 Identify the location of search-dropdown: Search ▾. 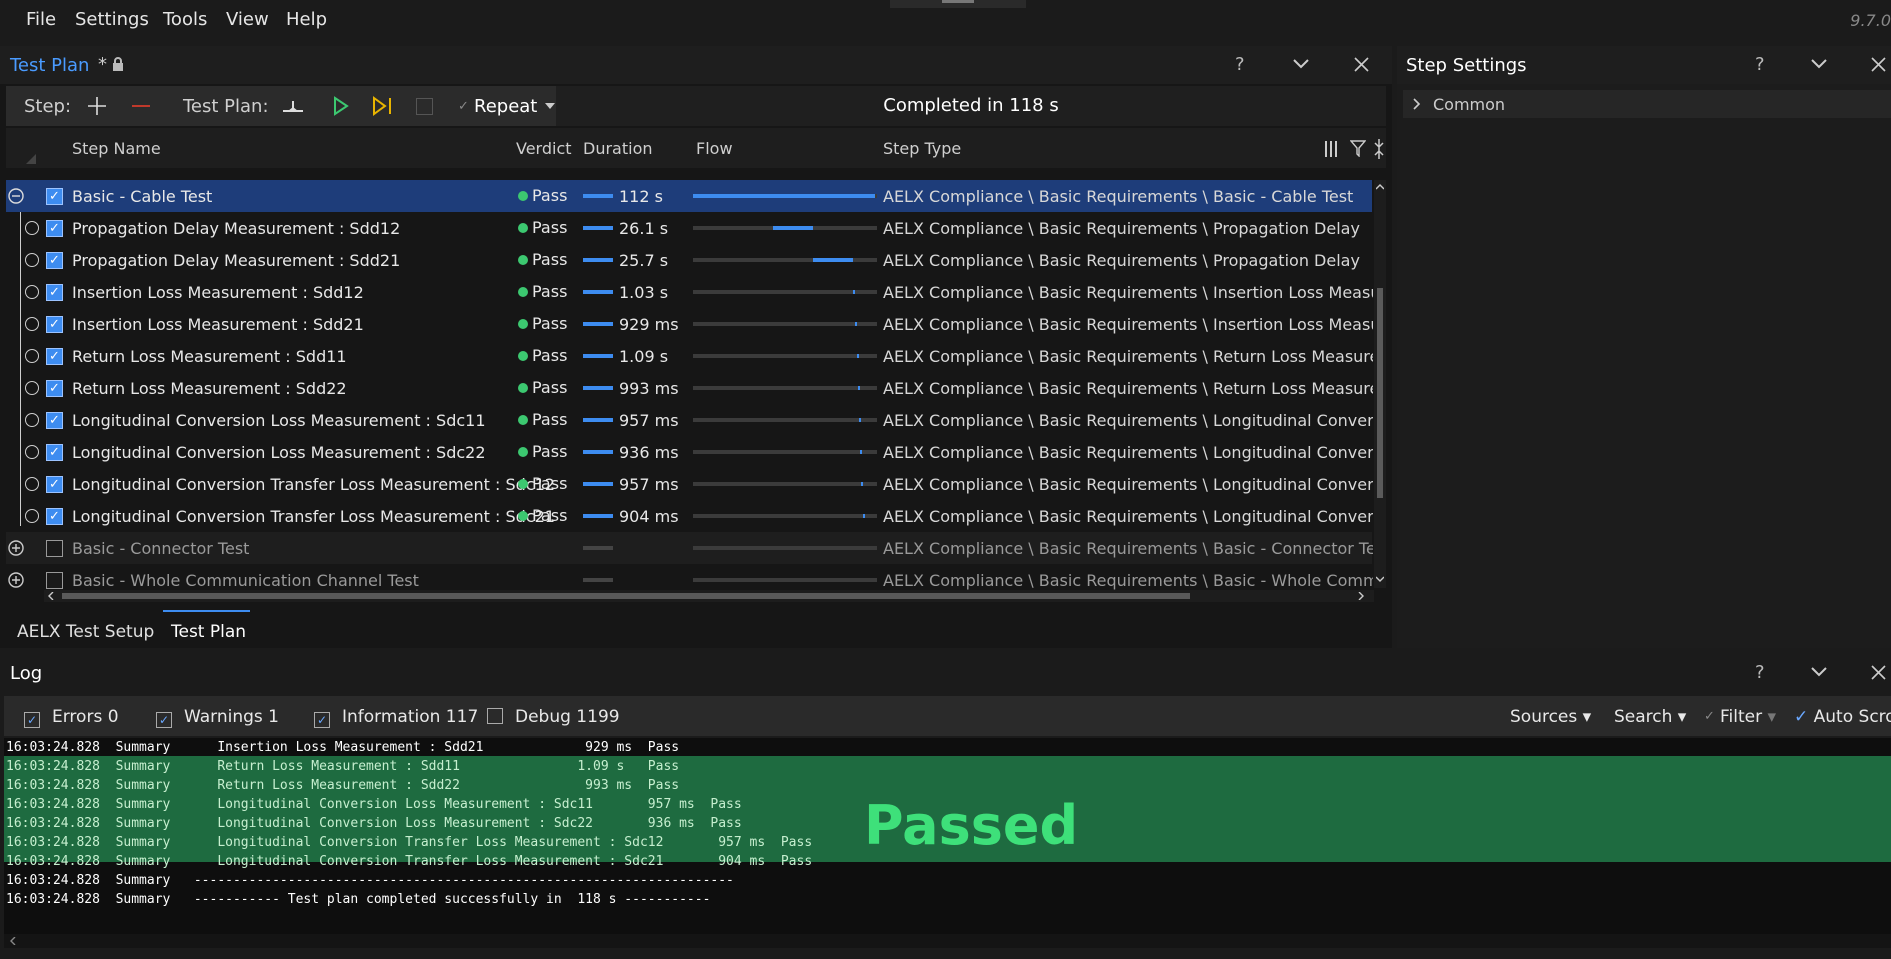
(1650, 717).